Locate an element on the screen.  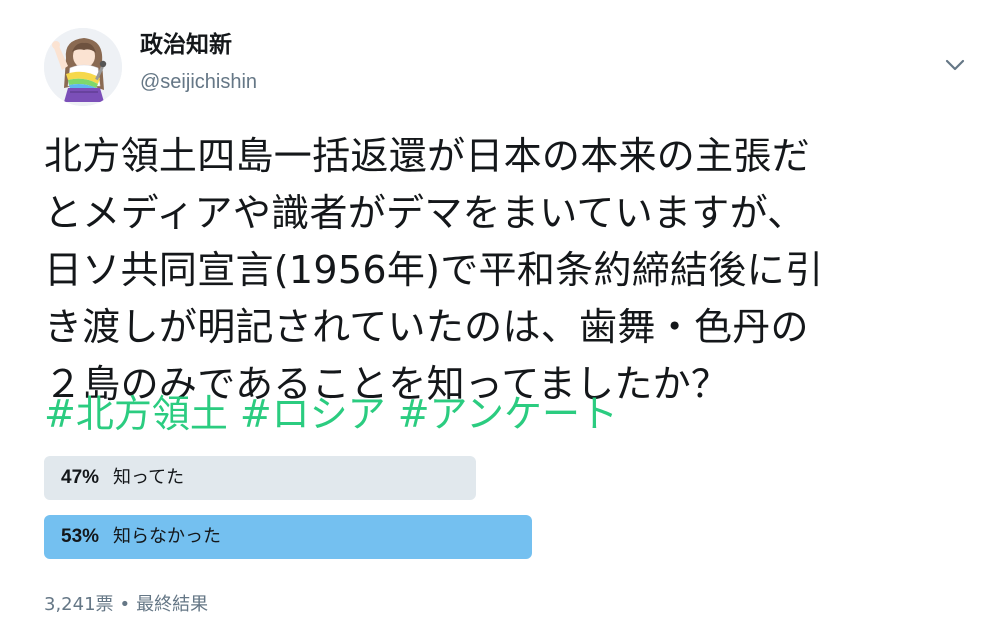
poll-option: 47% 知ってた is located at coordinates (344, 478).